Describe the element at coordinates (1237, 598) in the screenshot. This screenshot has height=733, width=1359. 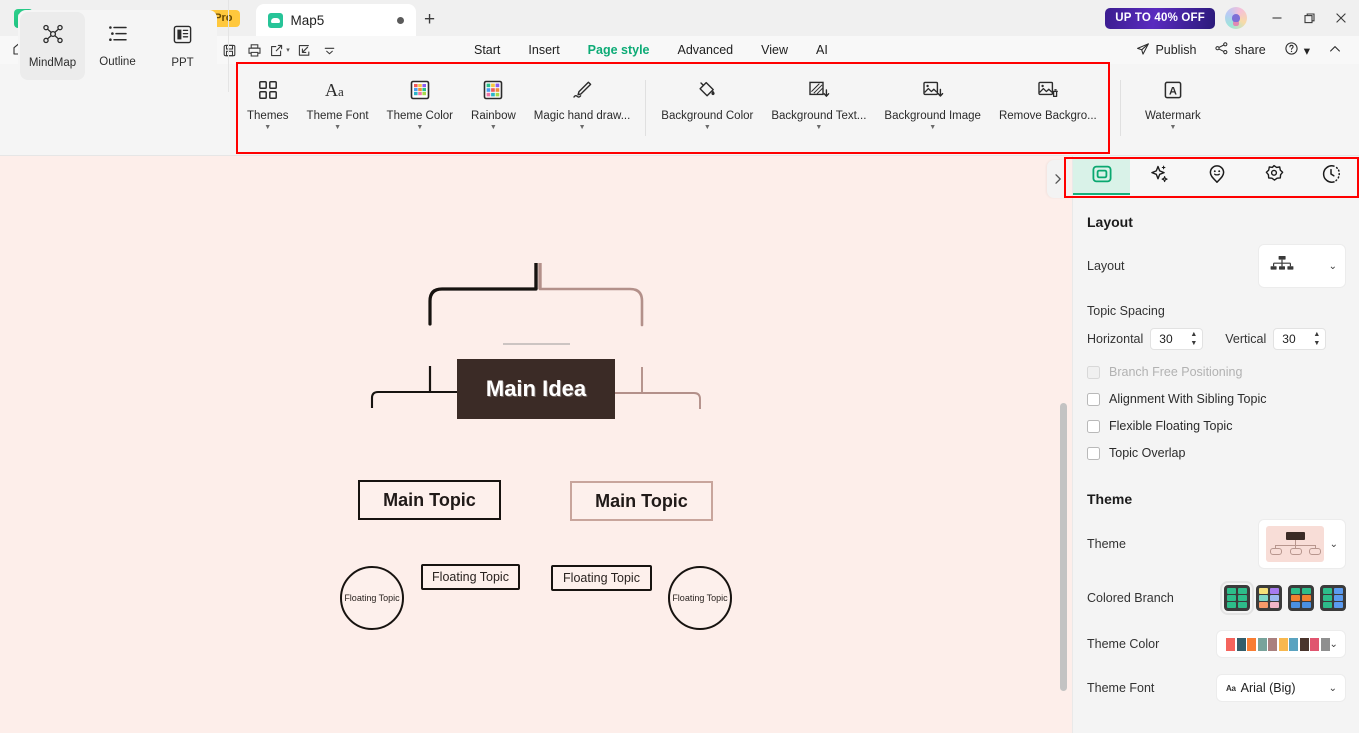
I see `colored-branch-green` at that location.